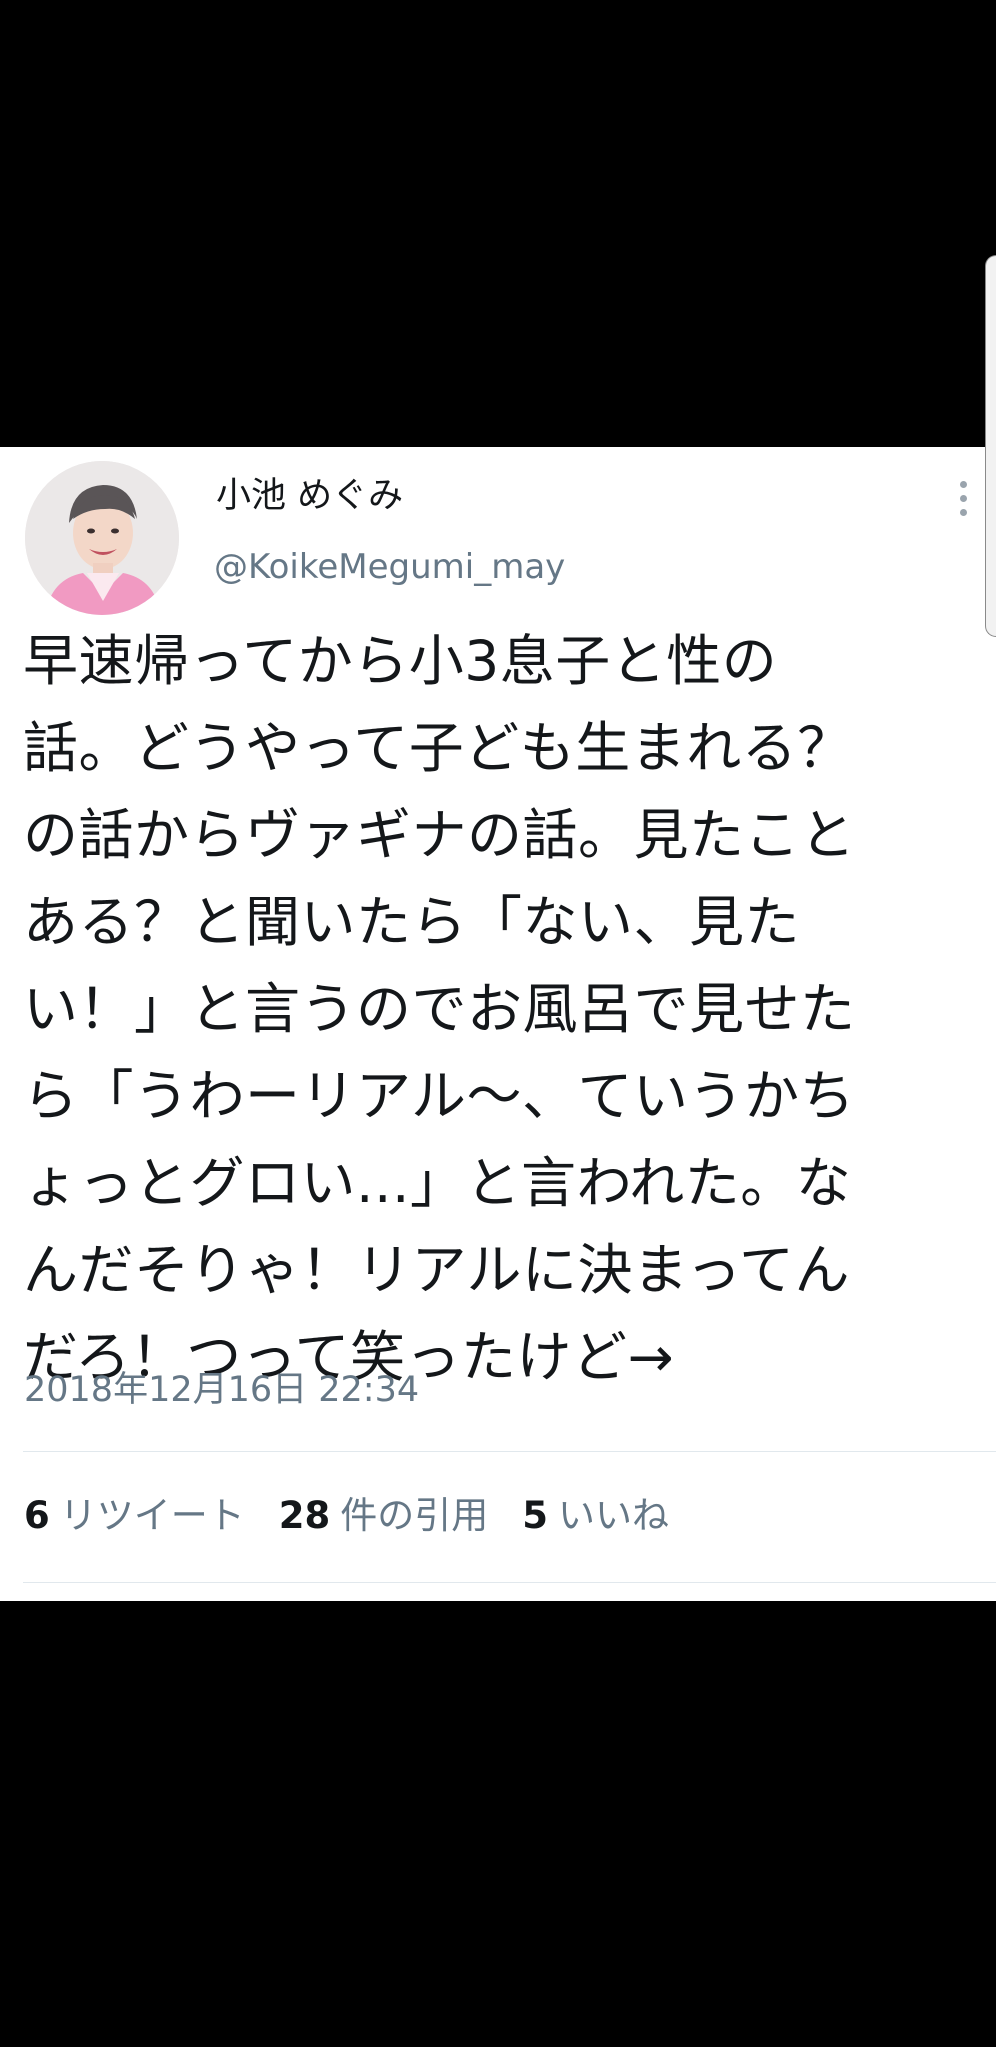  I want to click on tweet-text-line: 話。どうやって子ども生まれる？, so click(438, 748).